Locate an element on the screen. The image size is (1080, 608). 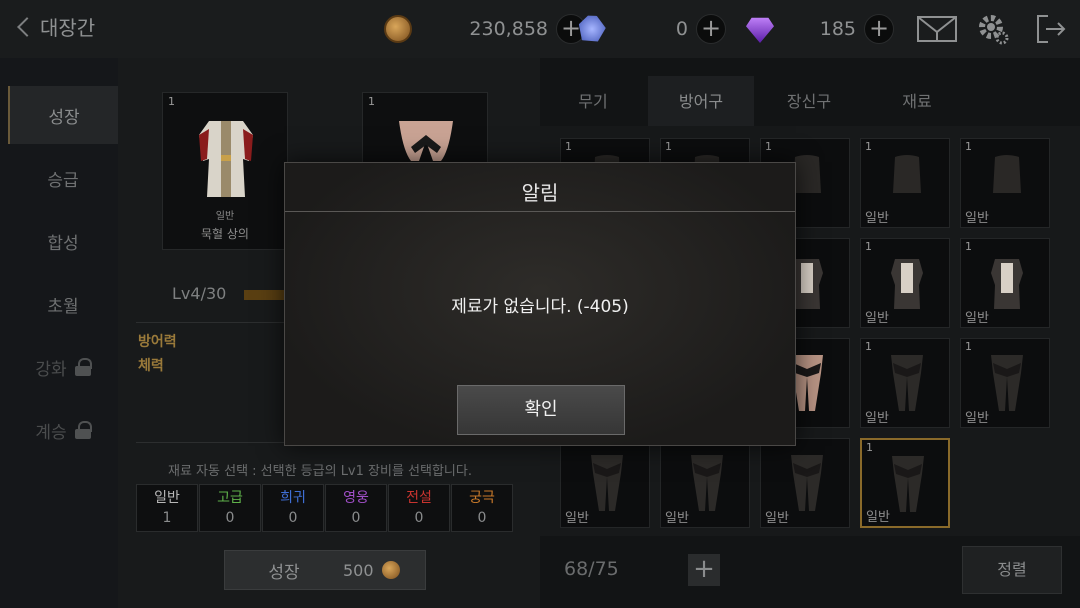
tab-label: 방어구 is located at coordinates (701, 101).